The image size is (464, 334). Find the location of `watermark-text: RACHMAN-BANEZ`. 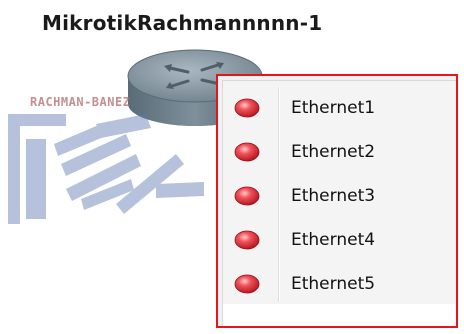

watermark-text: RACHMAN-BANEZ is located at coordinates (80, 102).